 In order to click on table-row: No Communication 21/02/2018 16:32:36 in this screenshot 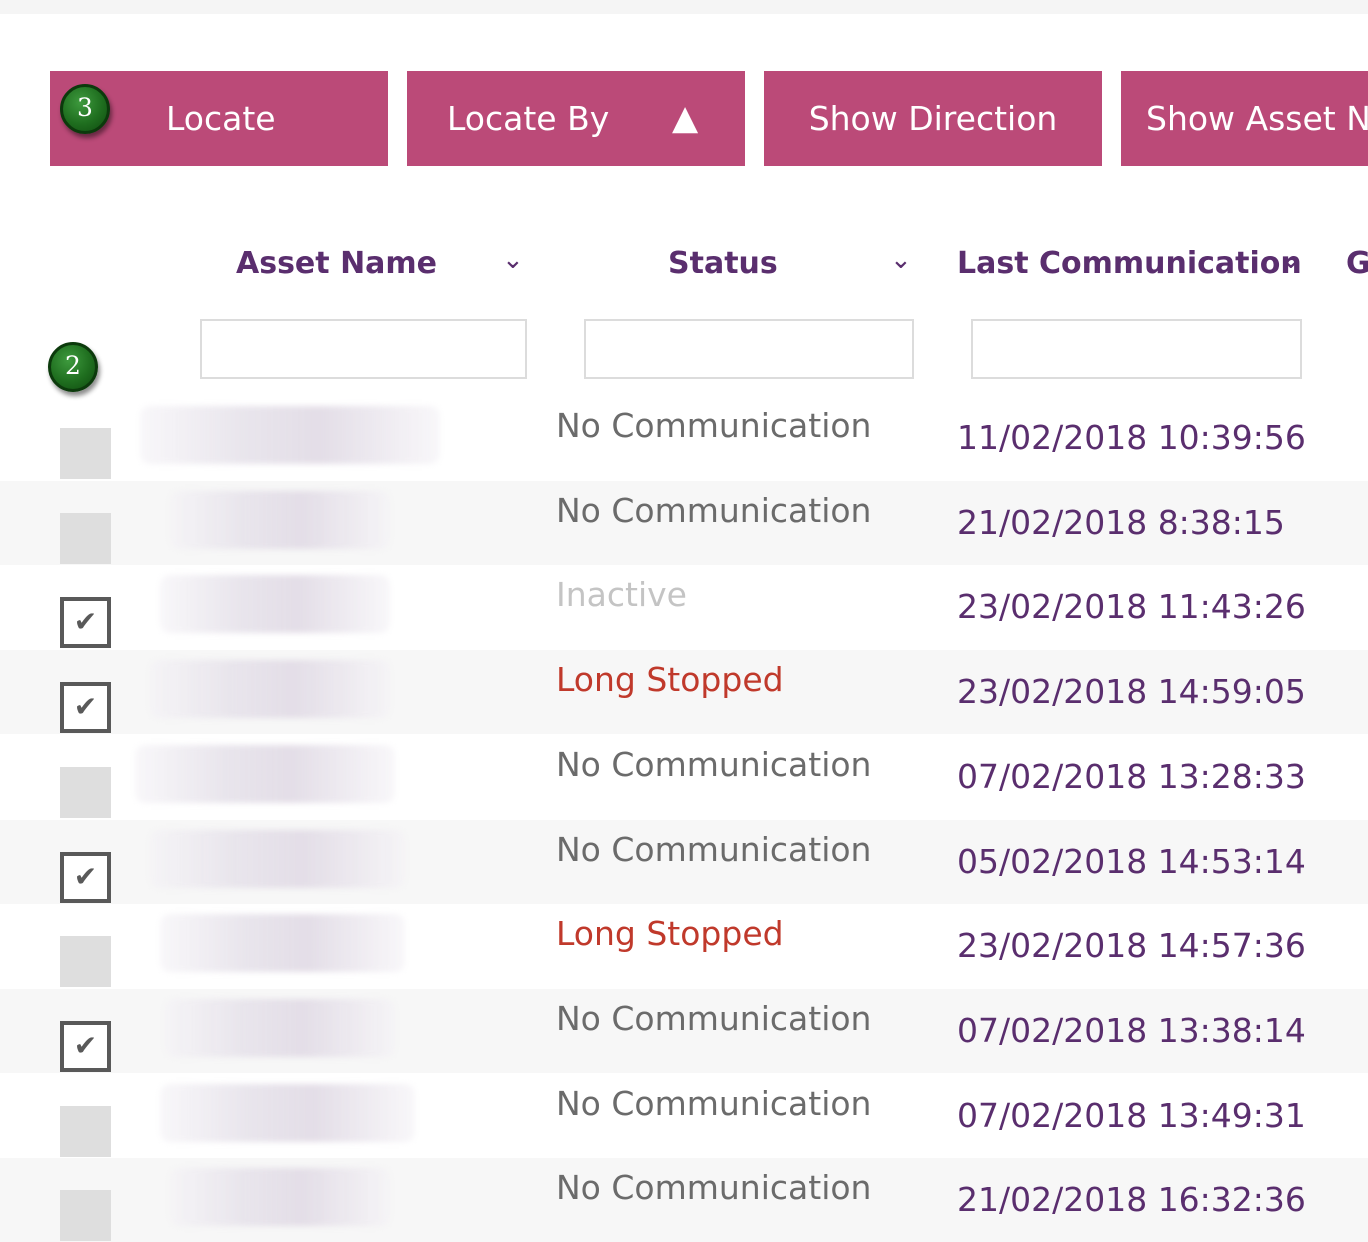, I will do `click(684, 1200)`.